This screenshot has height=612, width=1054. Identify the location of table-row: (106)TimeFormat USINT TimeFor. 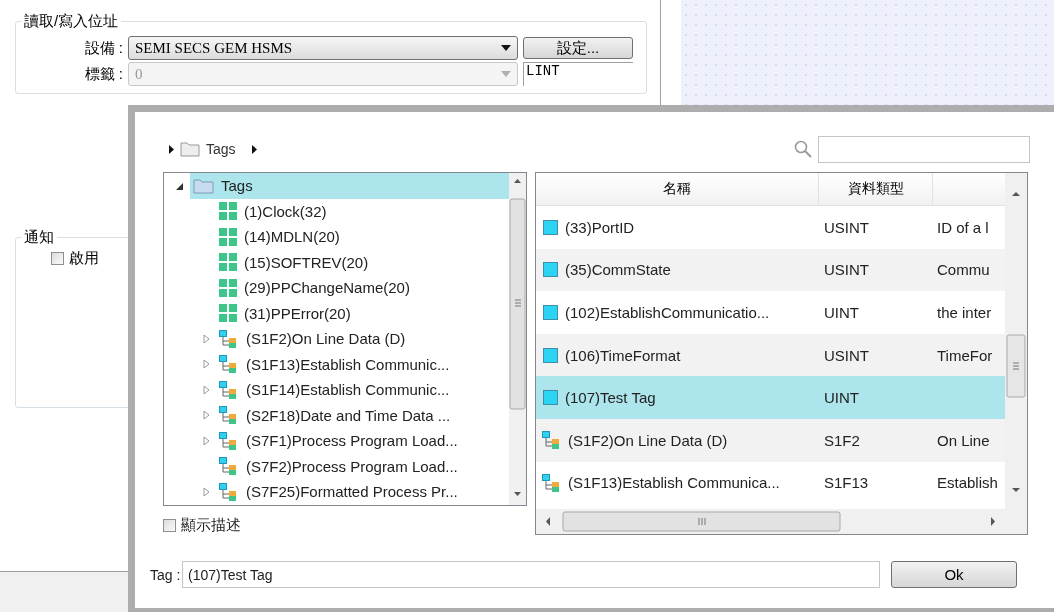
(770, 355).